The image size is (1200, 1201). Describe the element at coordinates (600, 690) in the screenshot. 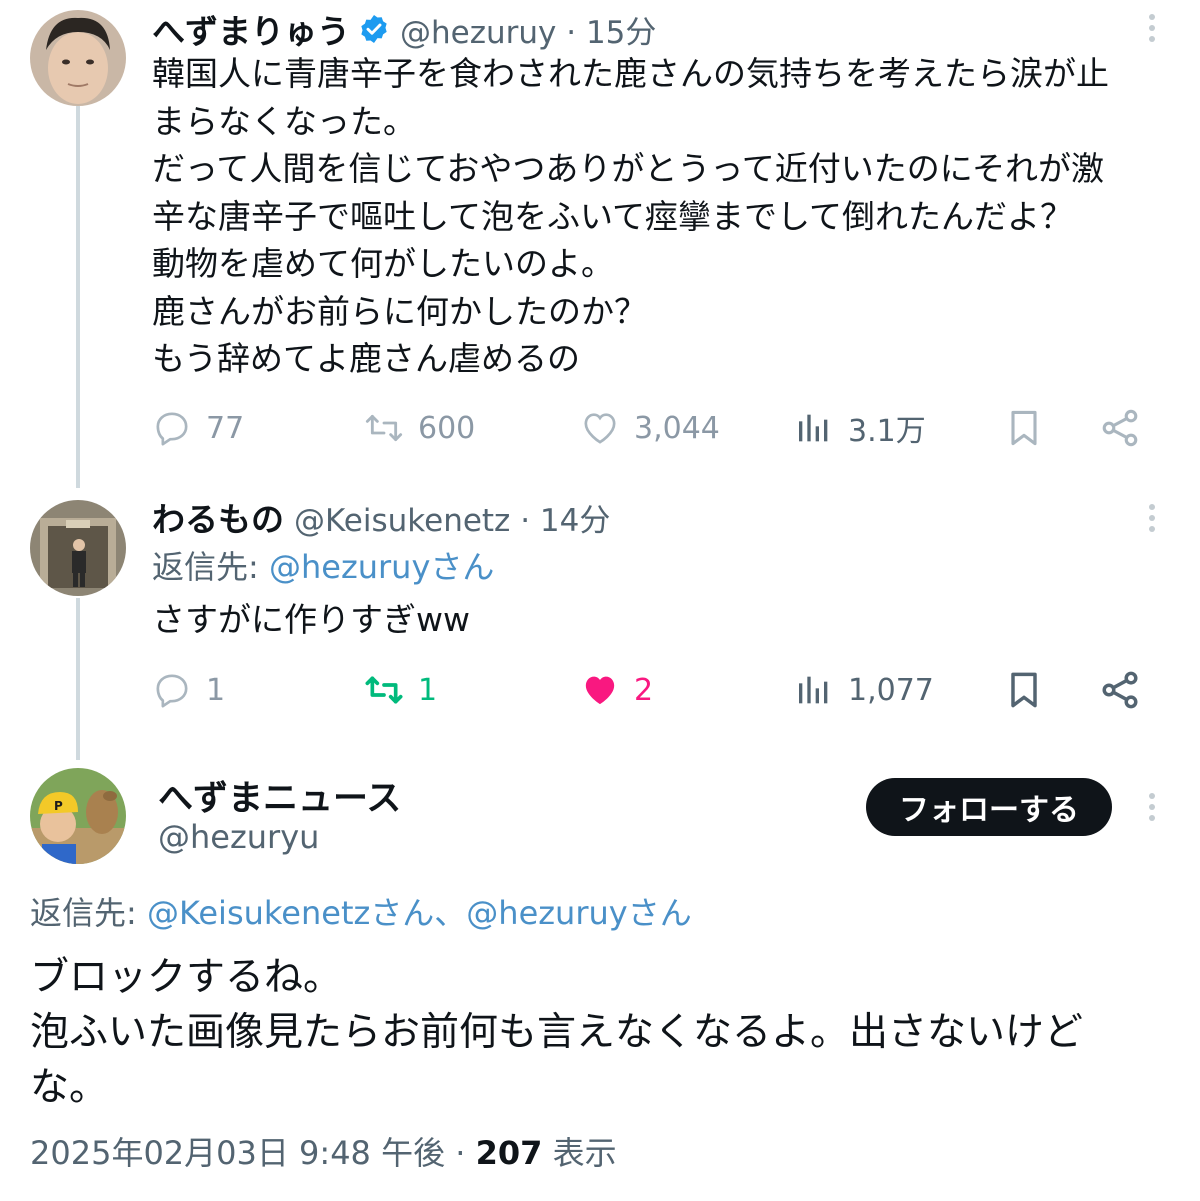

I see `heart-filled-icon` at that location.